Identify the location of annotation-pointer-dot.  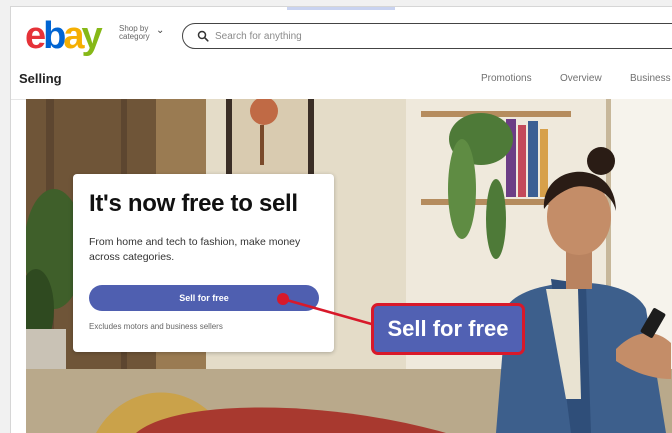
(283, 299).